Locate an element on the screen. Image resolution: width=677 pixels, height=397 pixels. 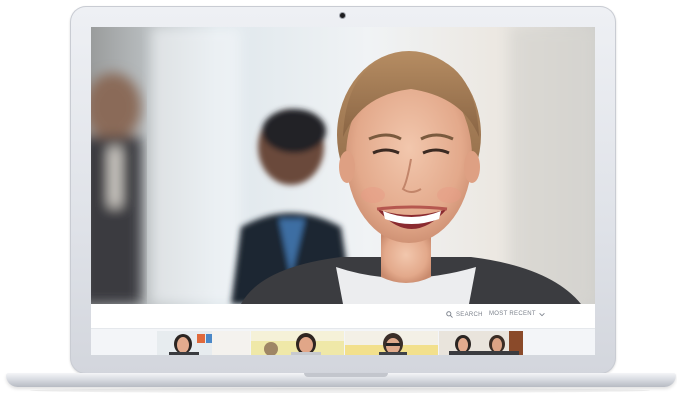
search-button: SEARCH is located at coordinates (464, 314).